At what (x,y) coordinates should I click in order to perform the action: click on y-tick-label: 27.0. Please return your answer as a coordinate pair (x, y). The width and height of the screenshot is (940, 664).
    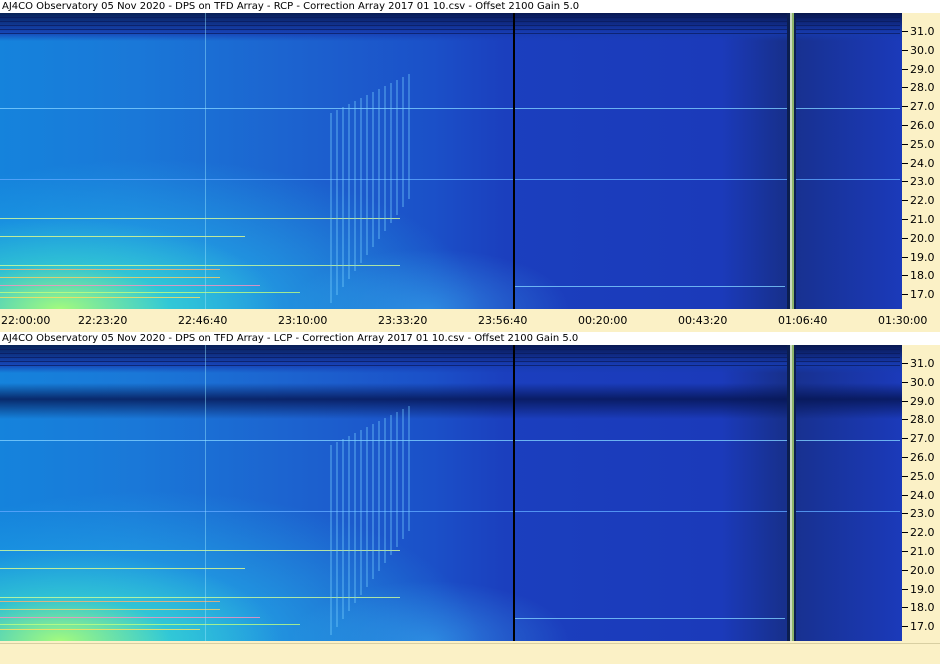
    Looking at the image, I should click on (922, 439).